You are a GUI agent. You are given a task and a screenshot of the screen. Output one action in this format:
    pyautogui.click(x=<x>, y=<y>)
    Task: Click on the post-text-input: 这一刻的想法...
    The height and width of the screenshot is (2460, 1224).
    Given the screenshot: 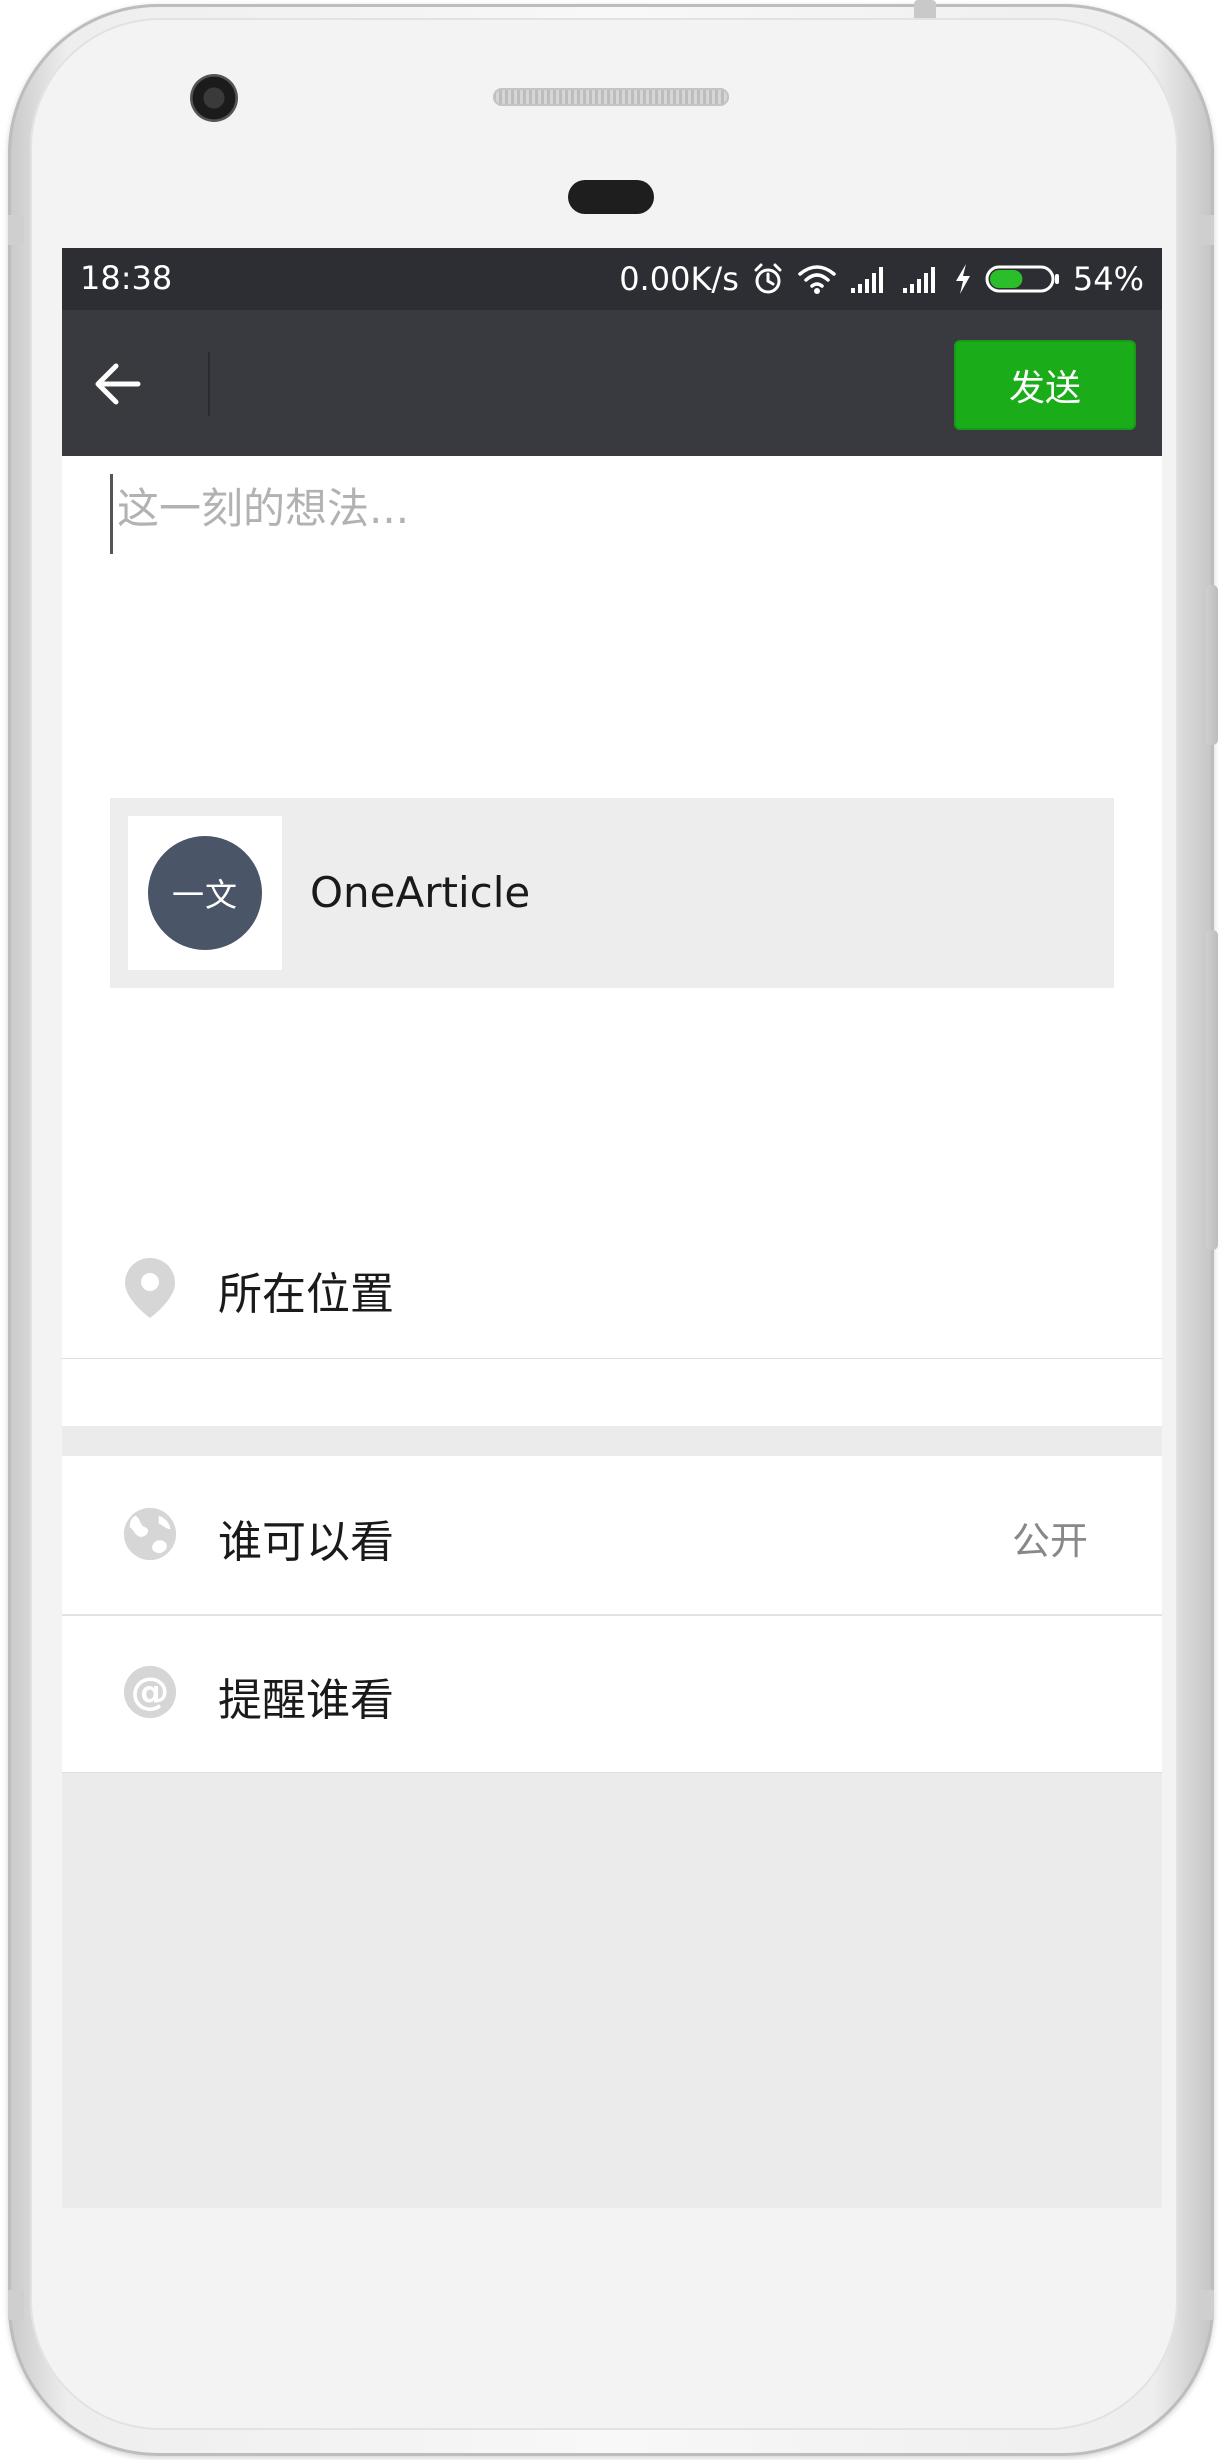 What is the action you would take?
    pyautogui.click(x=613, y=514)
    